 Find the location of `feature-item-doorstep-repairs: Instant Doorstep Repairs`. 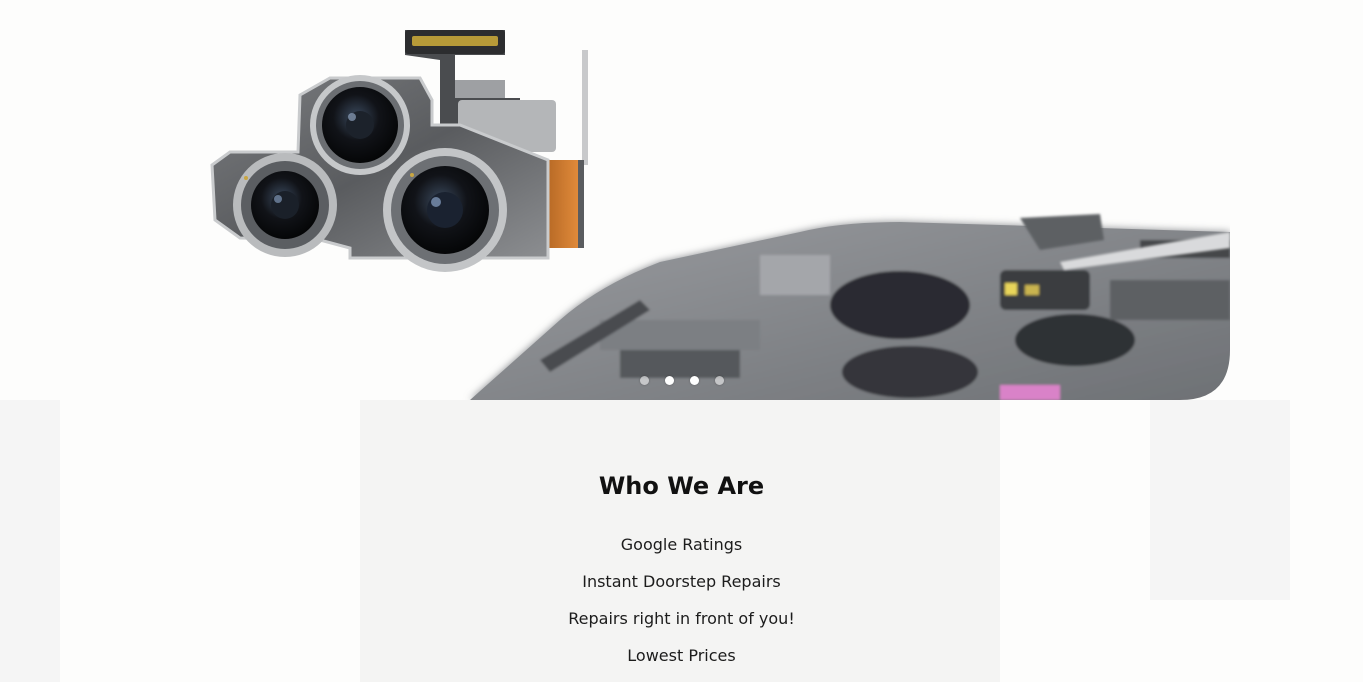

feature-item-doorstep-repairs: Instant Doorstep Repairs is located at coordinates (681, 581).